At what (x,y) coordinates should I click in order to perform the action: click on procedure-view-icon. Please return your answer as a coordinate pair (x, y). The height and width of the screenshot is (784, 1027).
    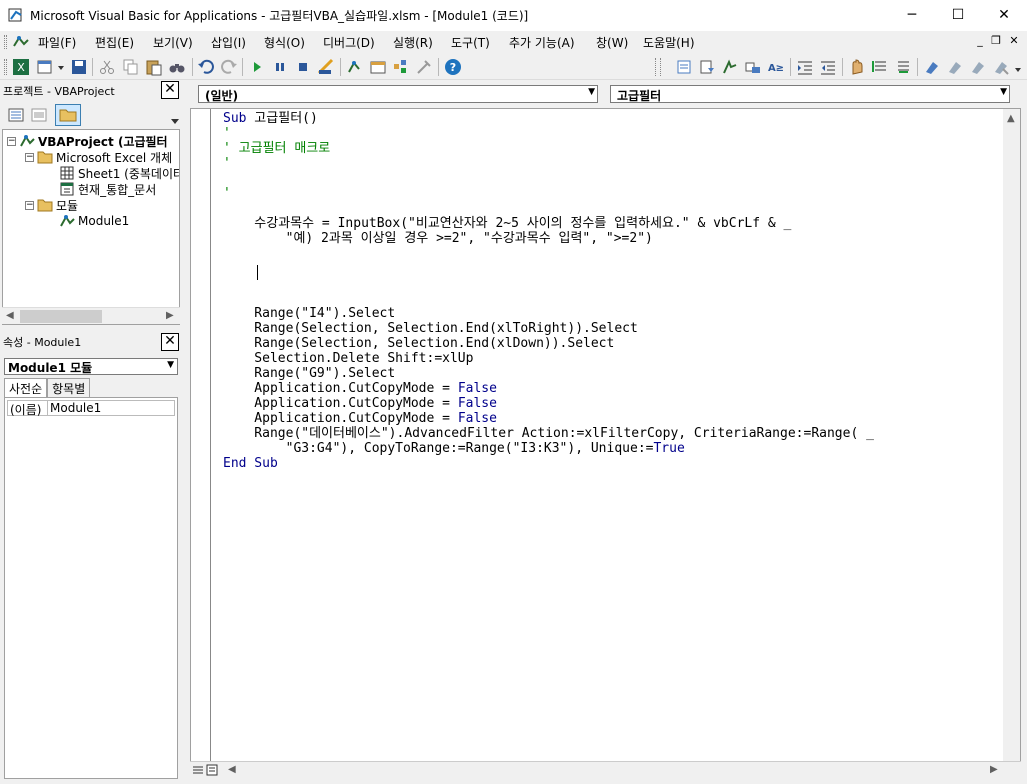
    Looking at the image, I should click on (198, 770).